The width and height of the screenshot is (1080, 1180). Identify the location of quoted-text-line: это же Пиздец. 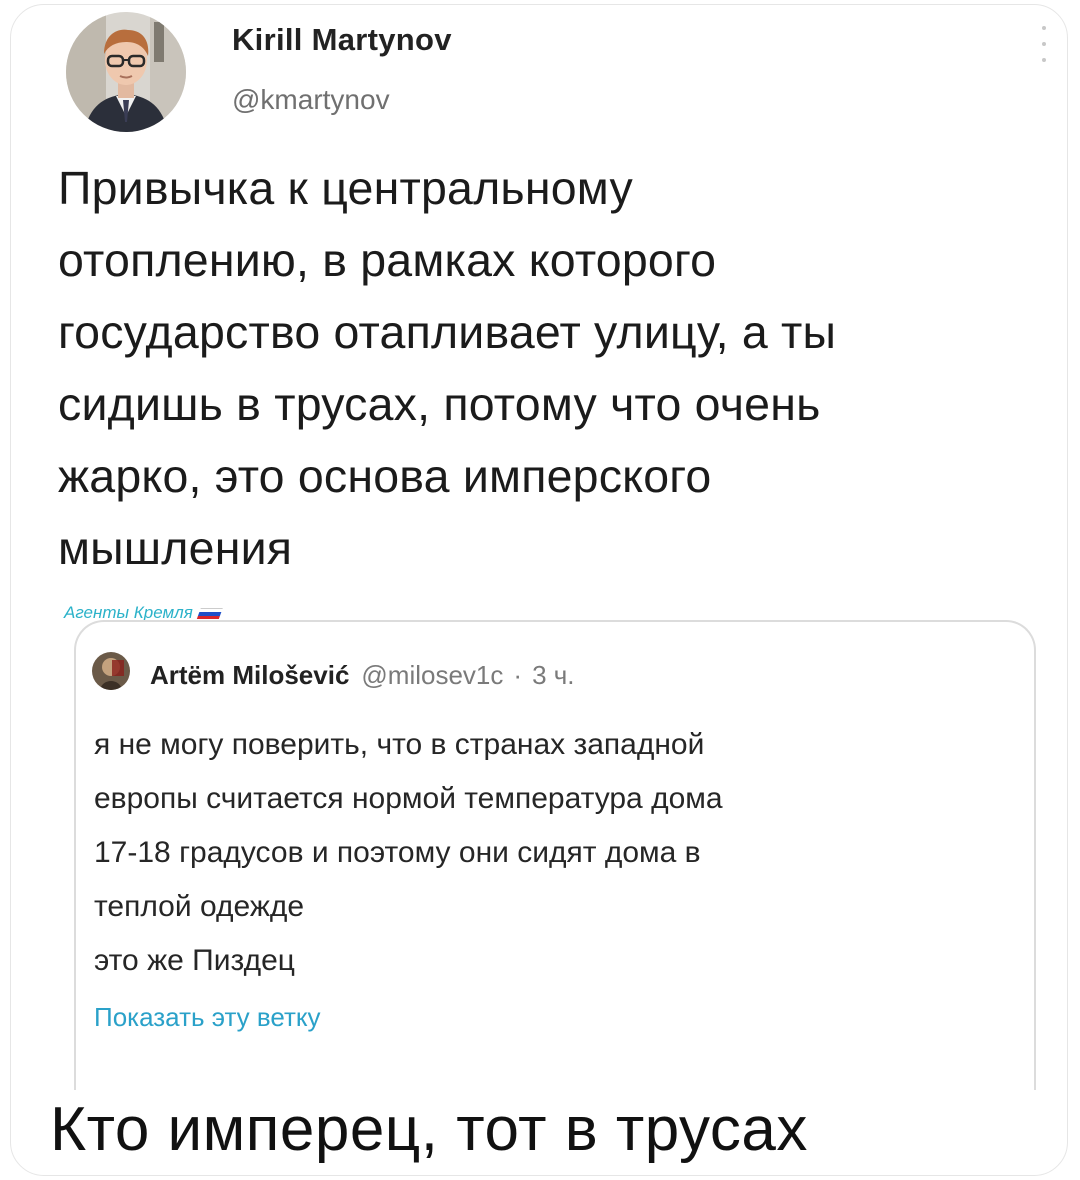
(194, 960).